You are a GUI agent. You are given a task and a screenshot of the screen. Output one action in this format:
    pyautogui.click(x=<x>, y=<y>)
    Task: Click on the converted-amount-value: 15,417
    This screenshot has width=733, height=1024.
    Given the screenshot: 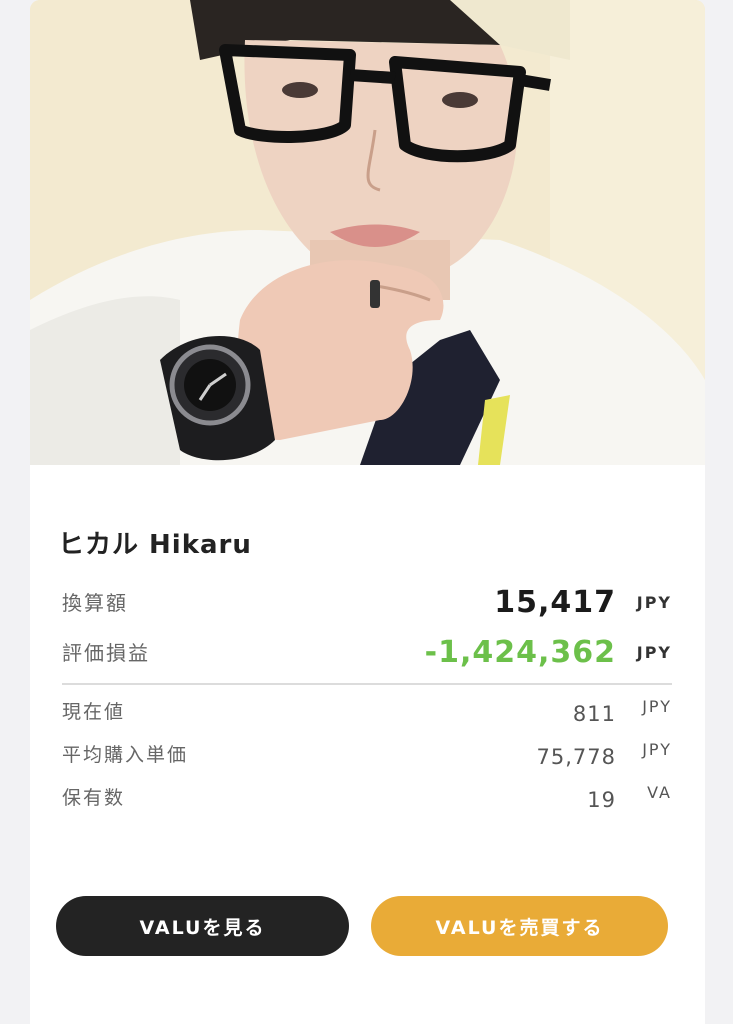 What is the action you would take?
    pyautogui.click(x=555, y=602)
    